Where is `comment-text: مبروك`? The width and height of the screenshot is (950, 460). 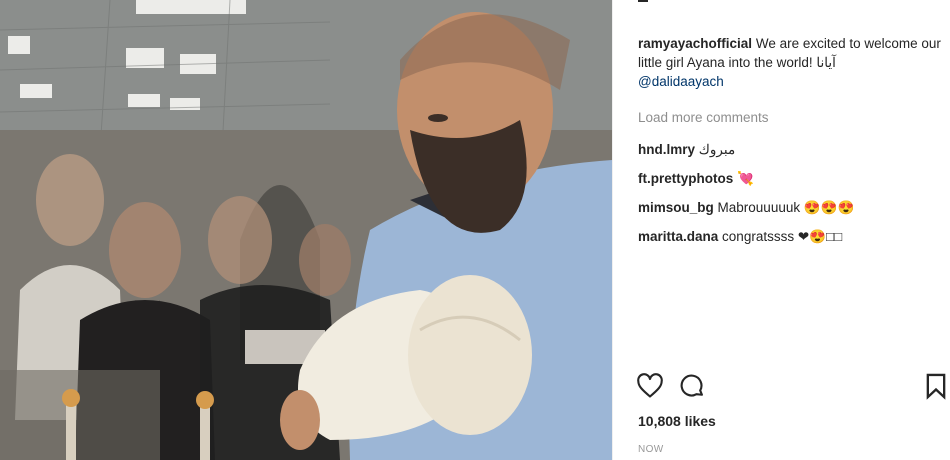 comment-text: مبروك is located at coordinates (717, 149).